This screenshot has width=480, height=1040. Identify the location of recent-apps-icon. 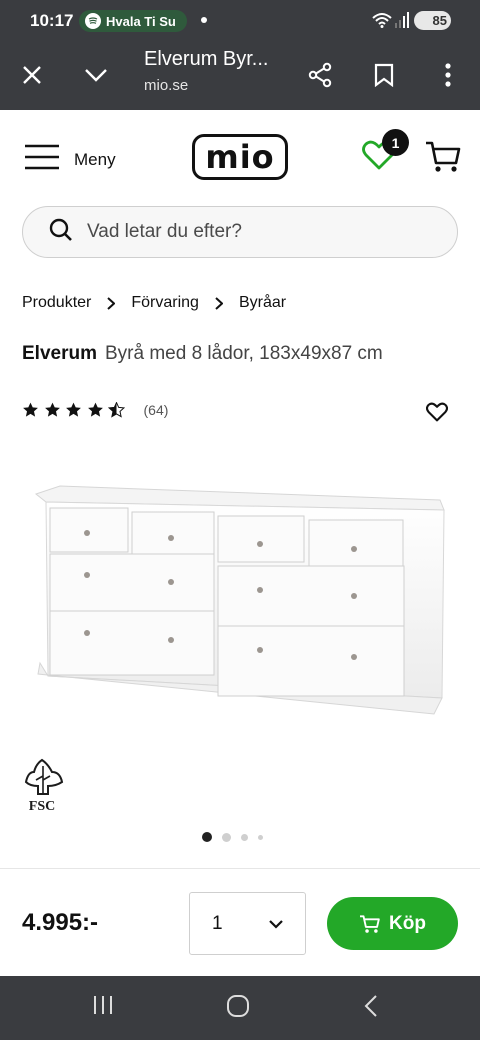
(103, 1007).